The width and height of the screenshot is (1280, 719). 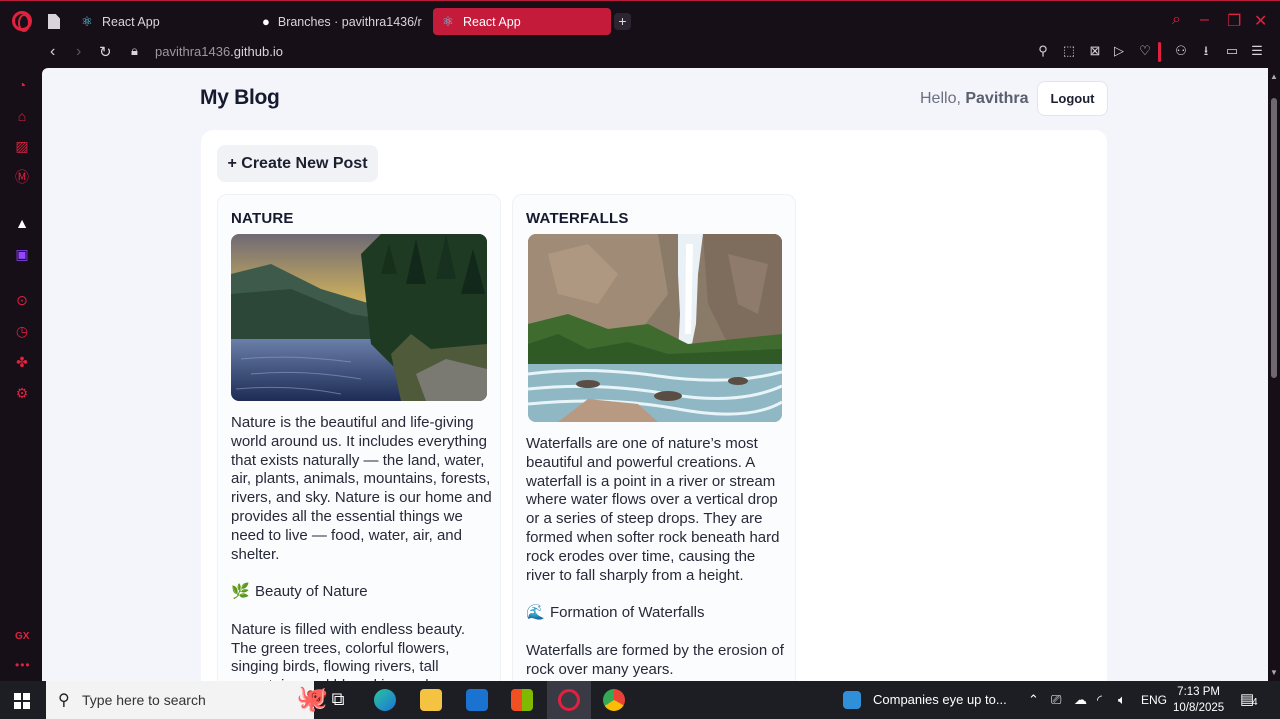 What do you see at coordinates (627, 613) in the screenshot?
I see `subheading-text: Formation of Waterfalls` at bounding box center [627, 613].